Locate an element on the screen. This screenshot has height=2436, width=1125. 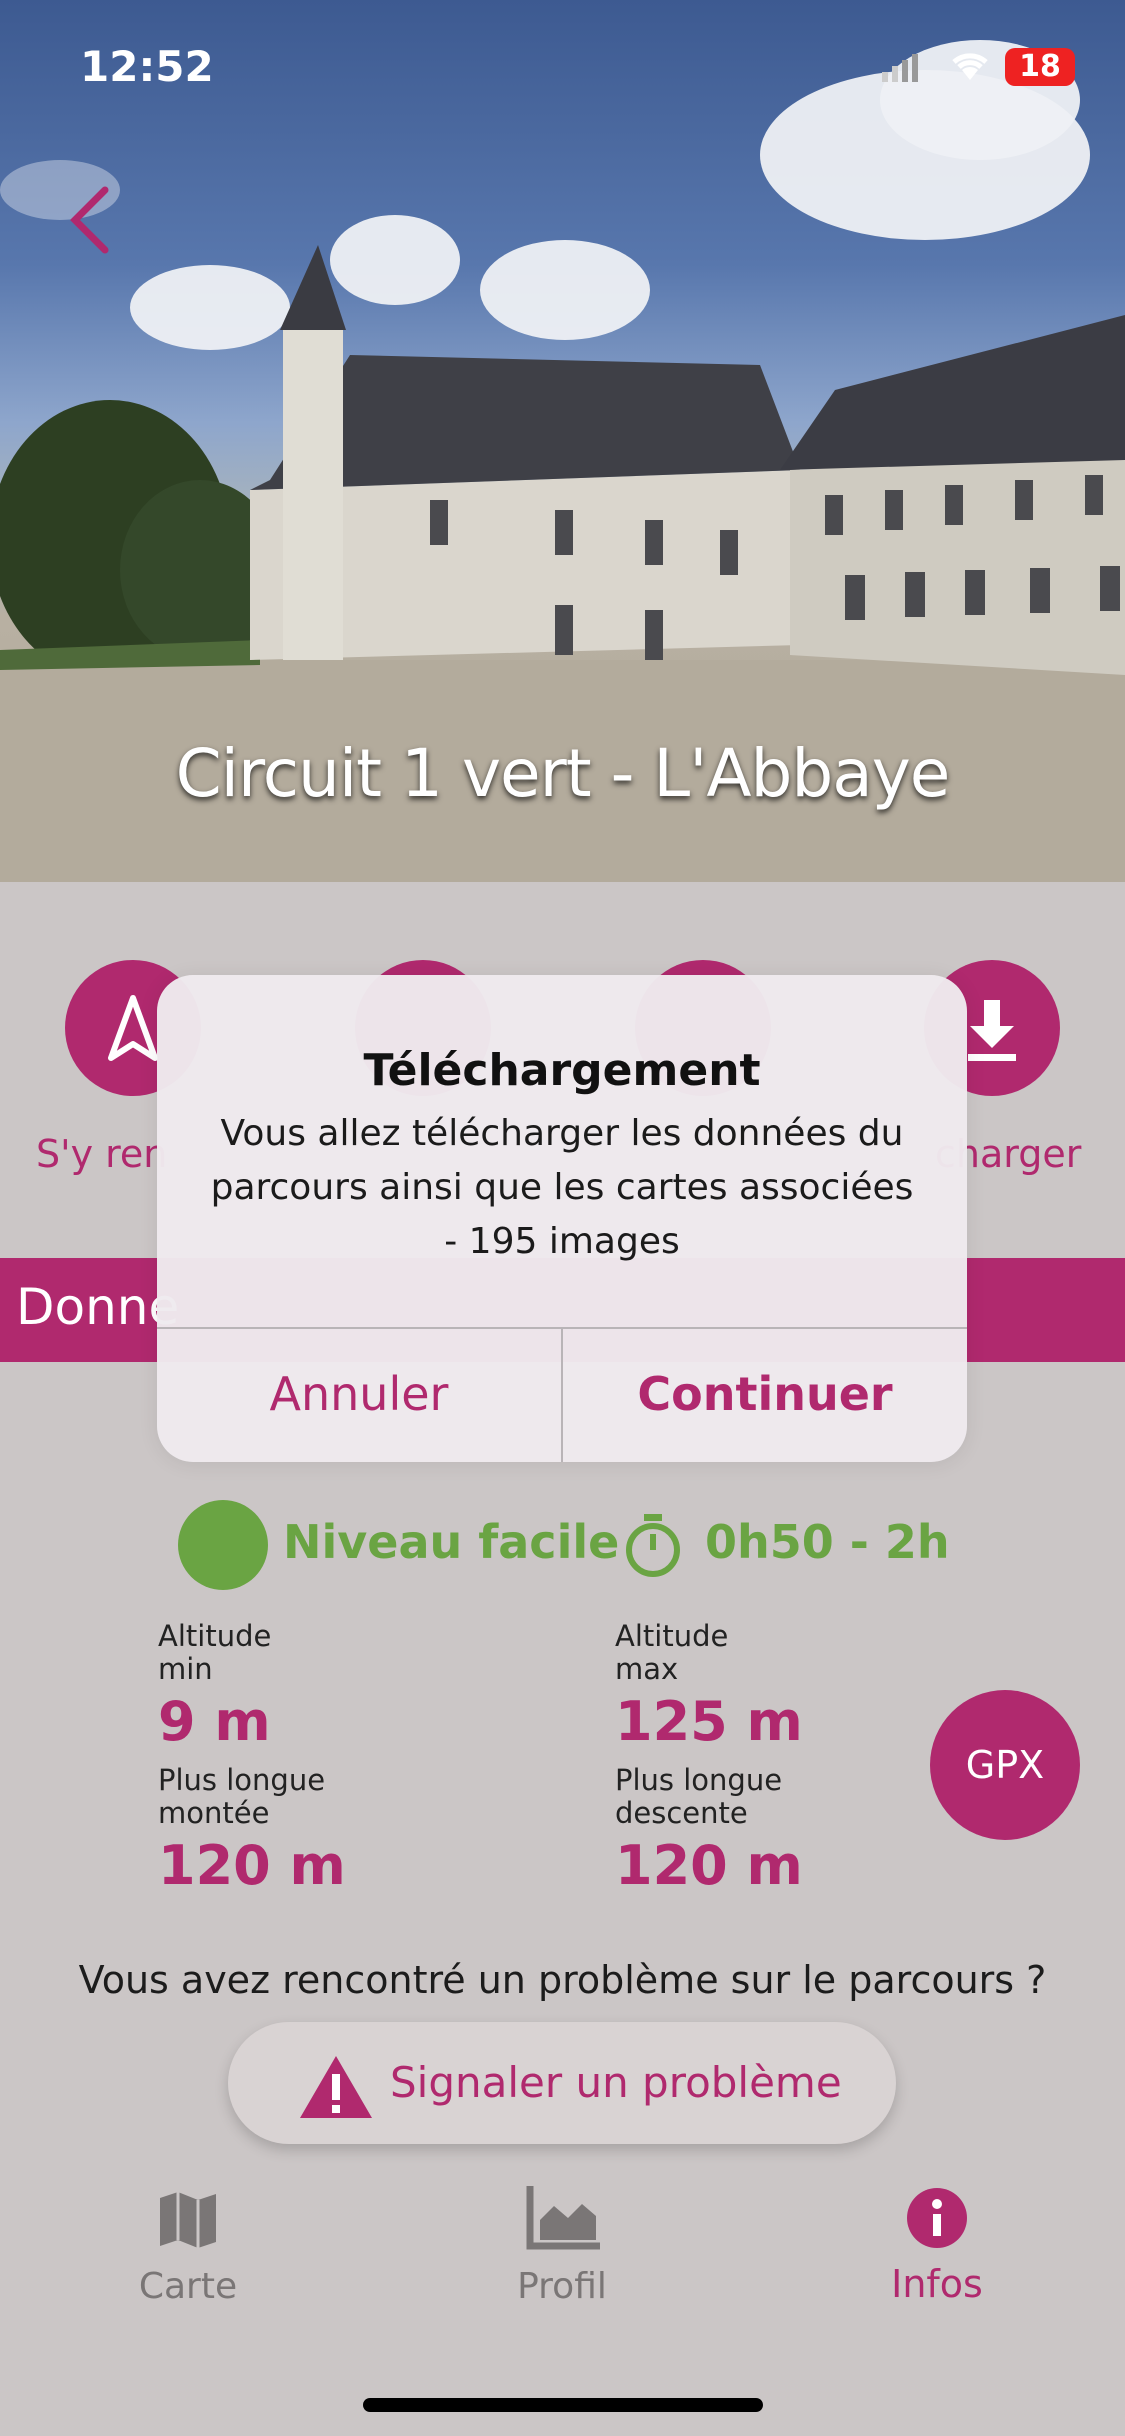
wifi-icon is located at coordinates (970, 66).